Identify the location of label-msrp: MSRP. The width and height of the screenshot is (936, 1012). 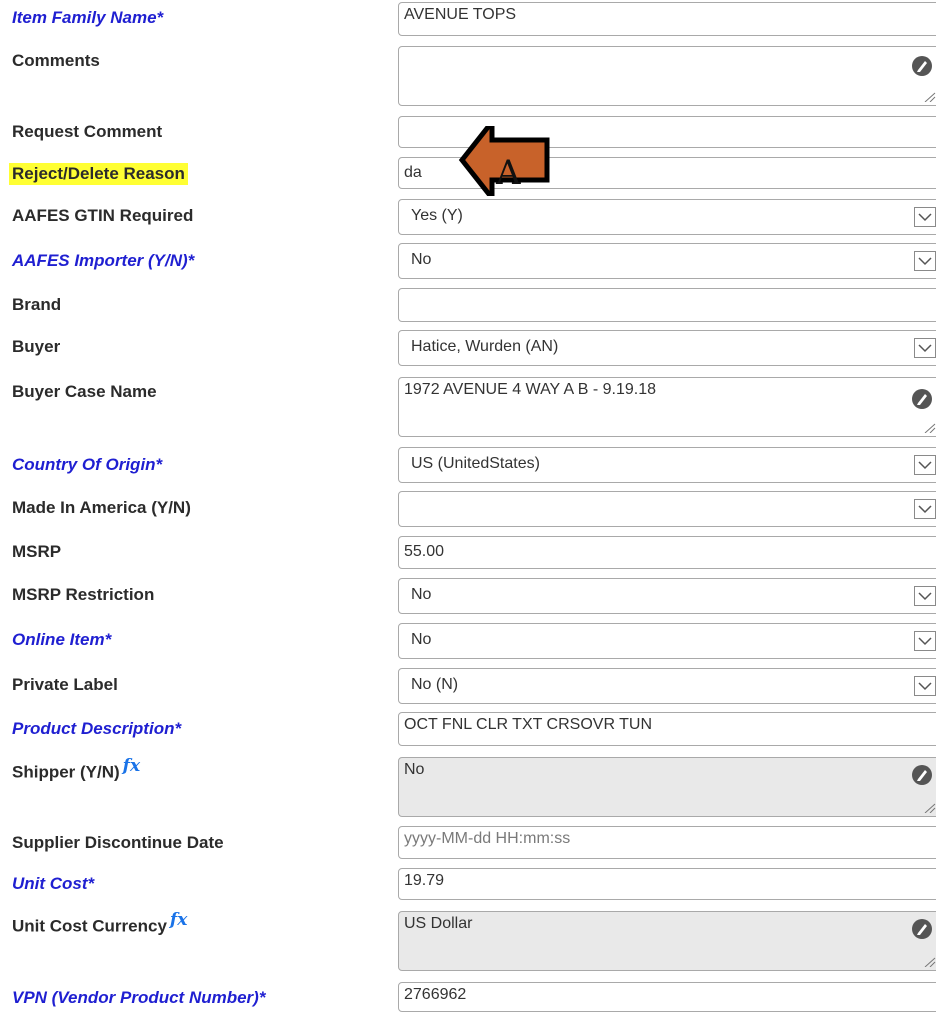
(37, 551).